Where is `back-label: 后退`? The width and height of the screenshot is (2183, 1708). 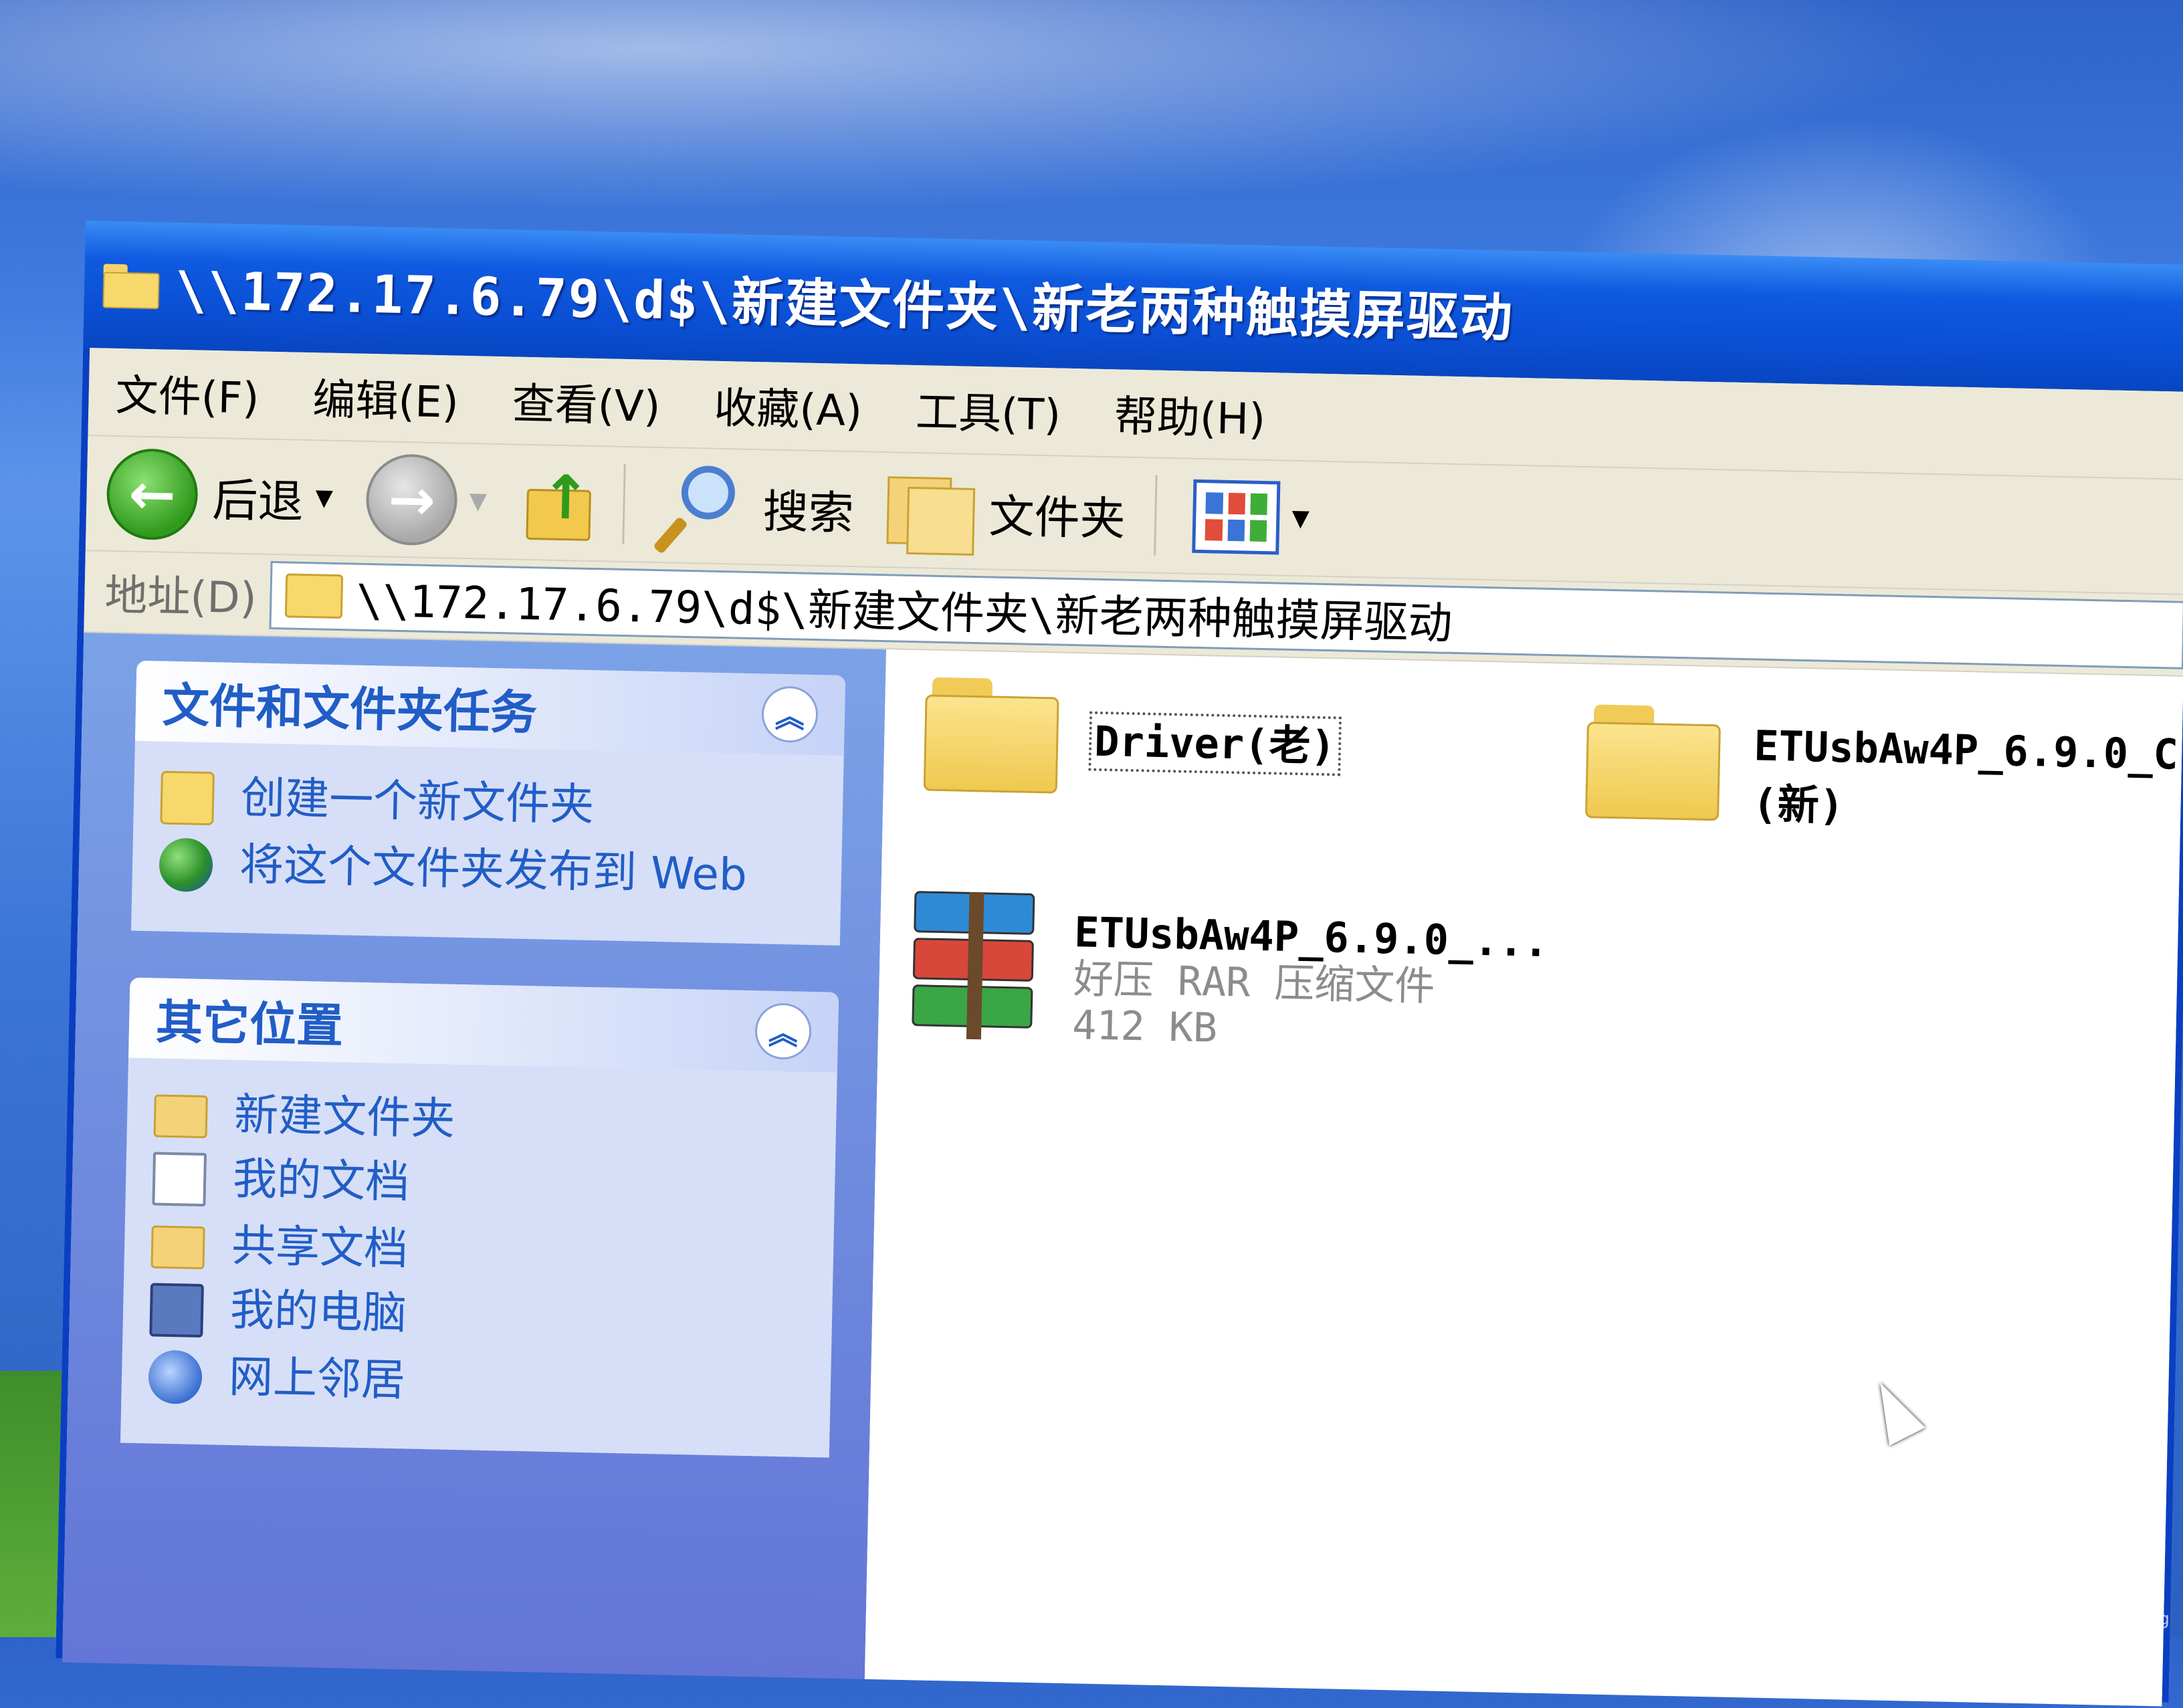
back-label: 后退 is located at coordinates (257, 501).